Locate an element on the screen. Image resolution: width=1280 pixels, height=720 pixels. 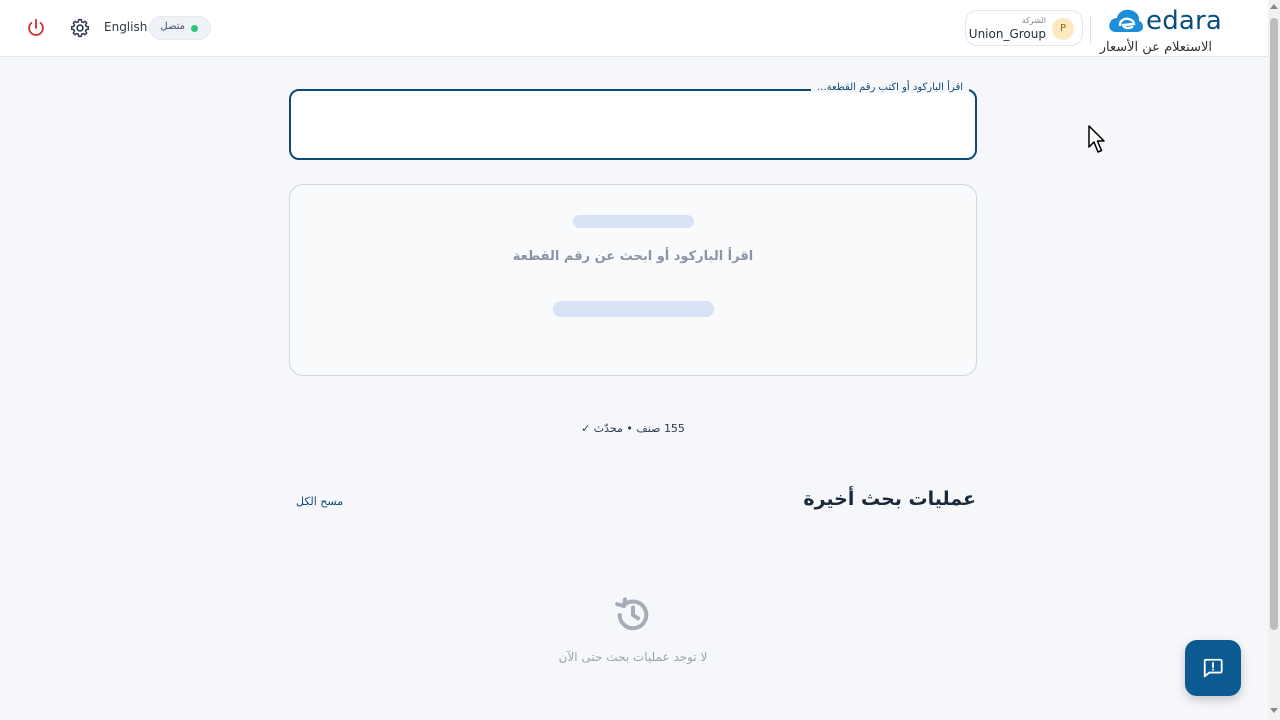
scroll-down-arrow-icon is located at coordinates (1274, 710).